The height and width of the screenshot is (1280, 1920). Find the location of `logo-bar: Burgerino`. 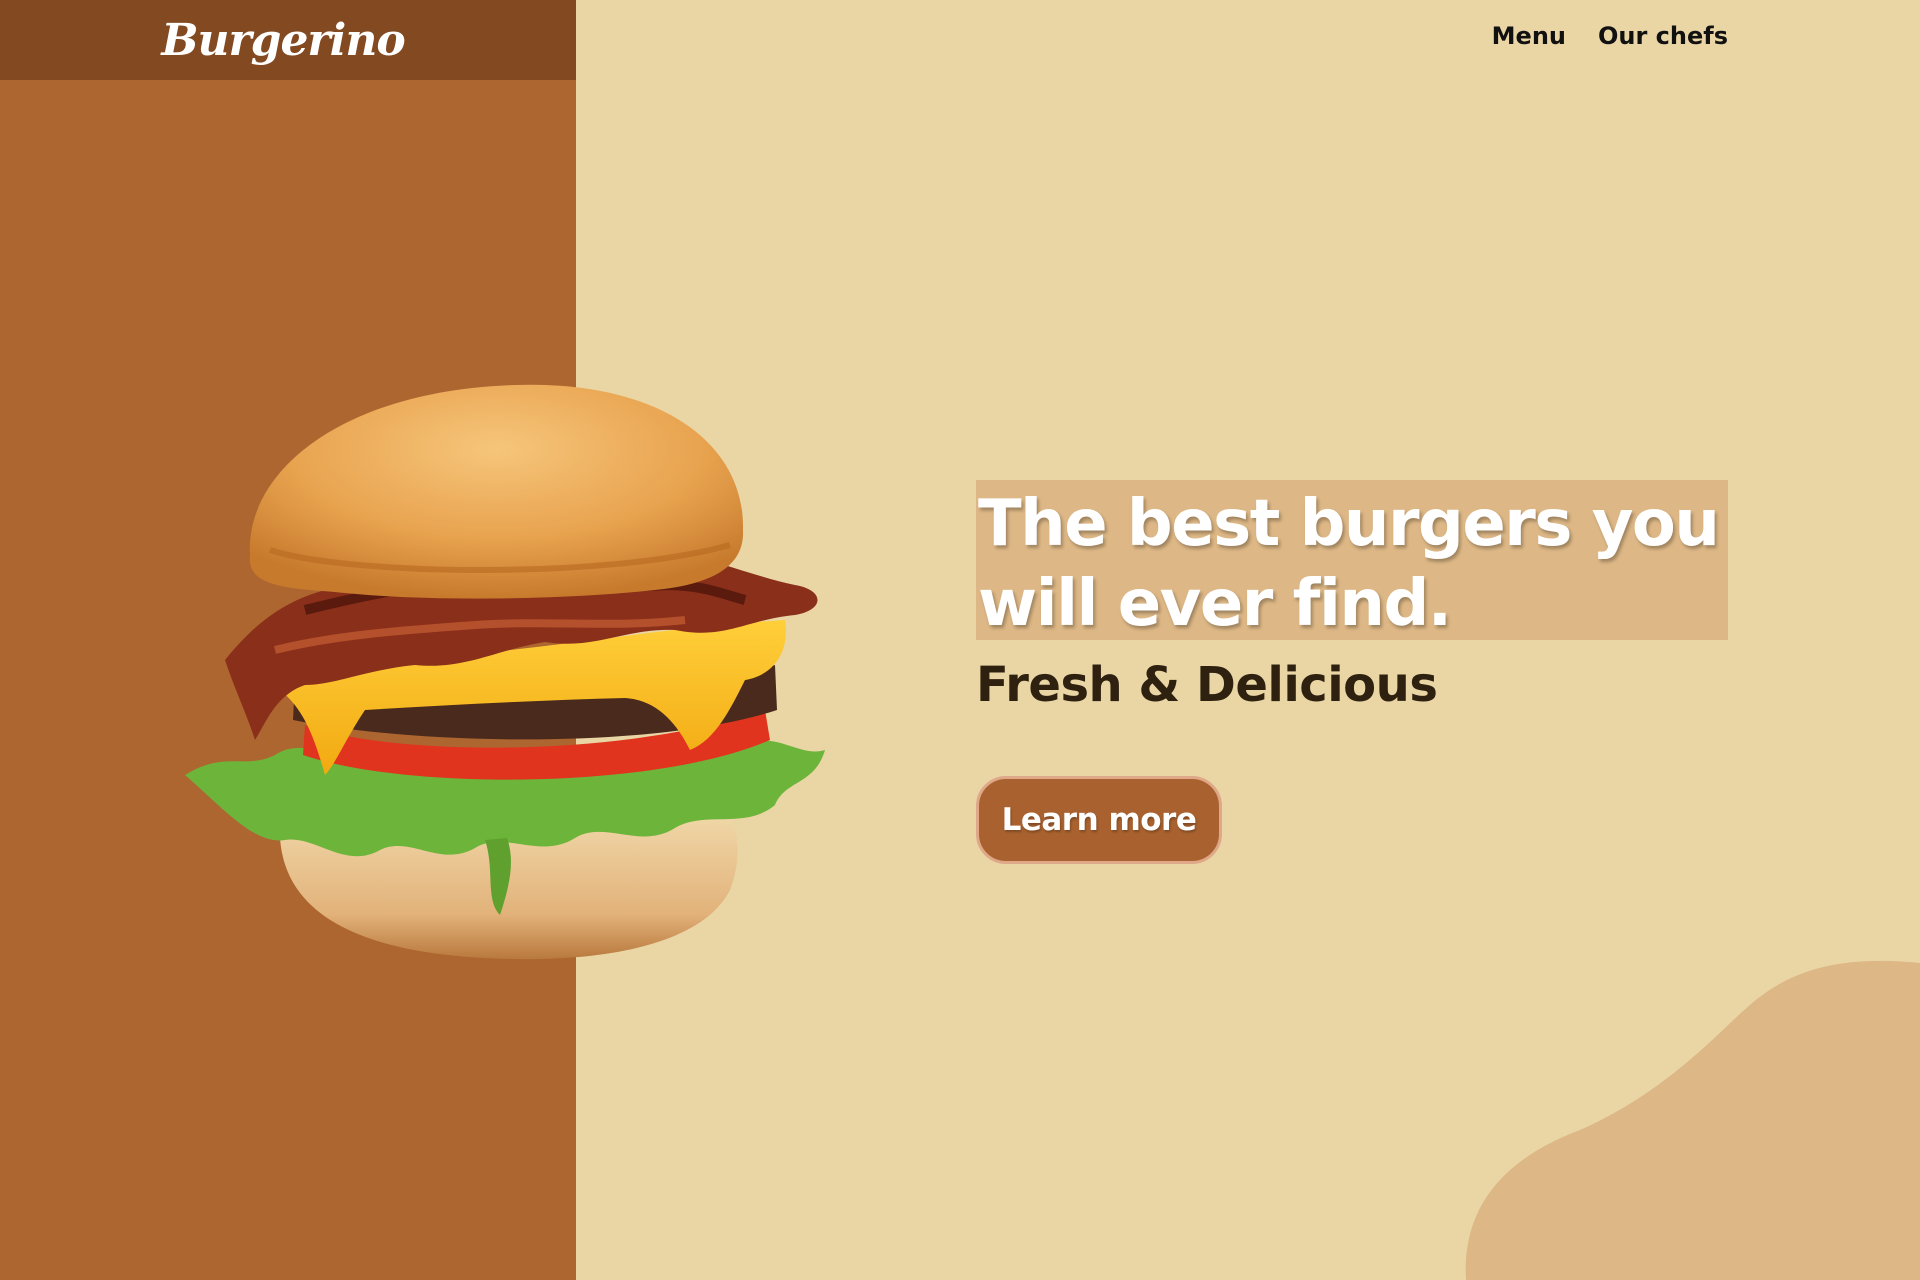

logo-bar: Burgerino is located at coordinates (288, 40).